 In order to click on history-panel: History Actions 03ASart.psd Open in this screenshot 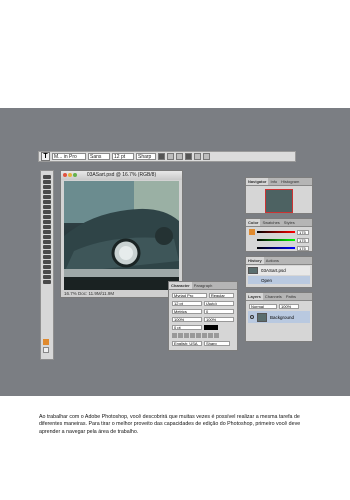, I will do `click(279, 272)`.